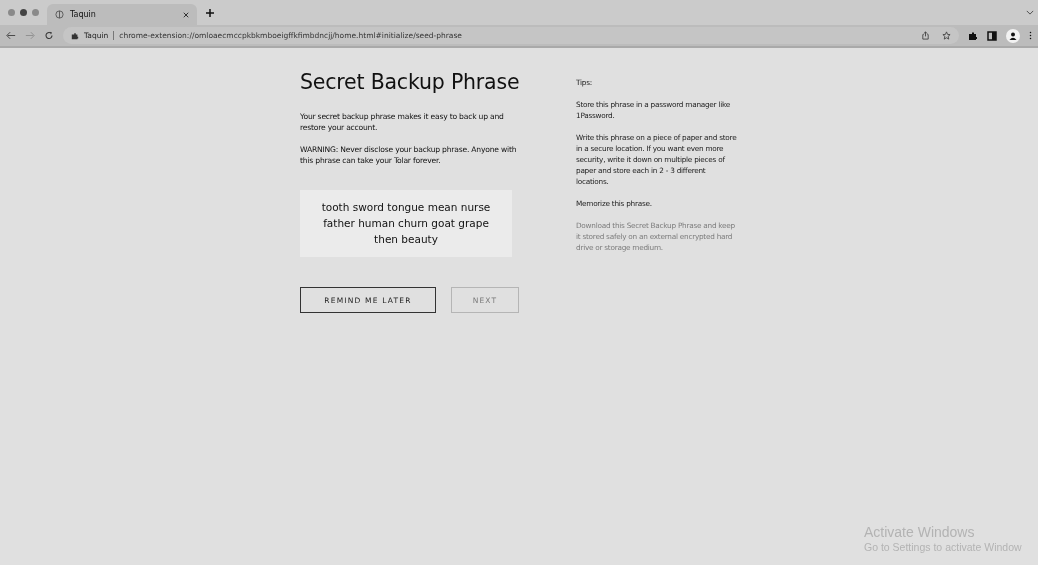  I want to click on back-icon, so click(11, 35).